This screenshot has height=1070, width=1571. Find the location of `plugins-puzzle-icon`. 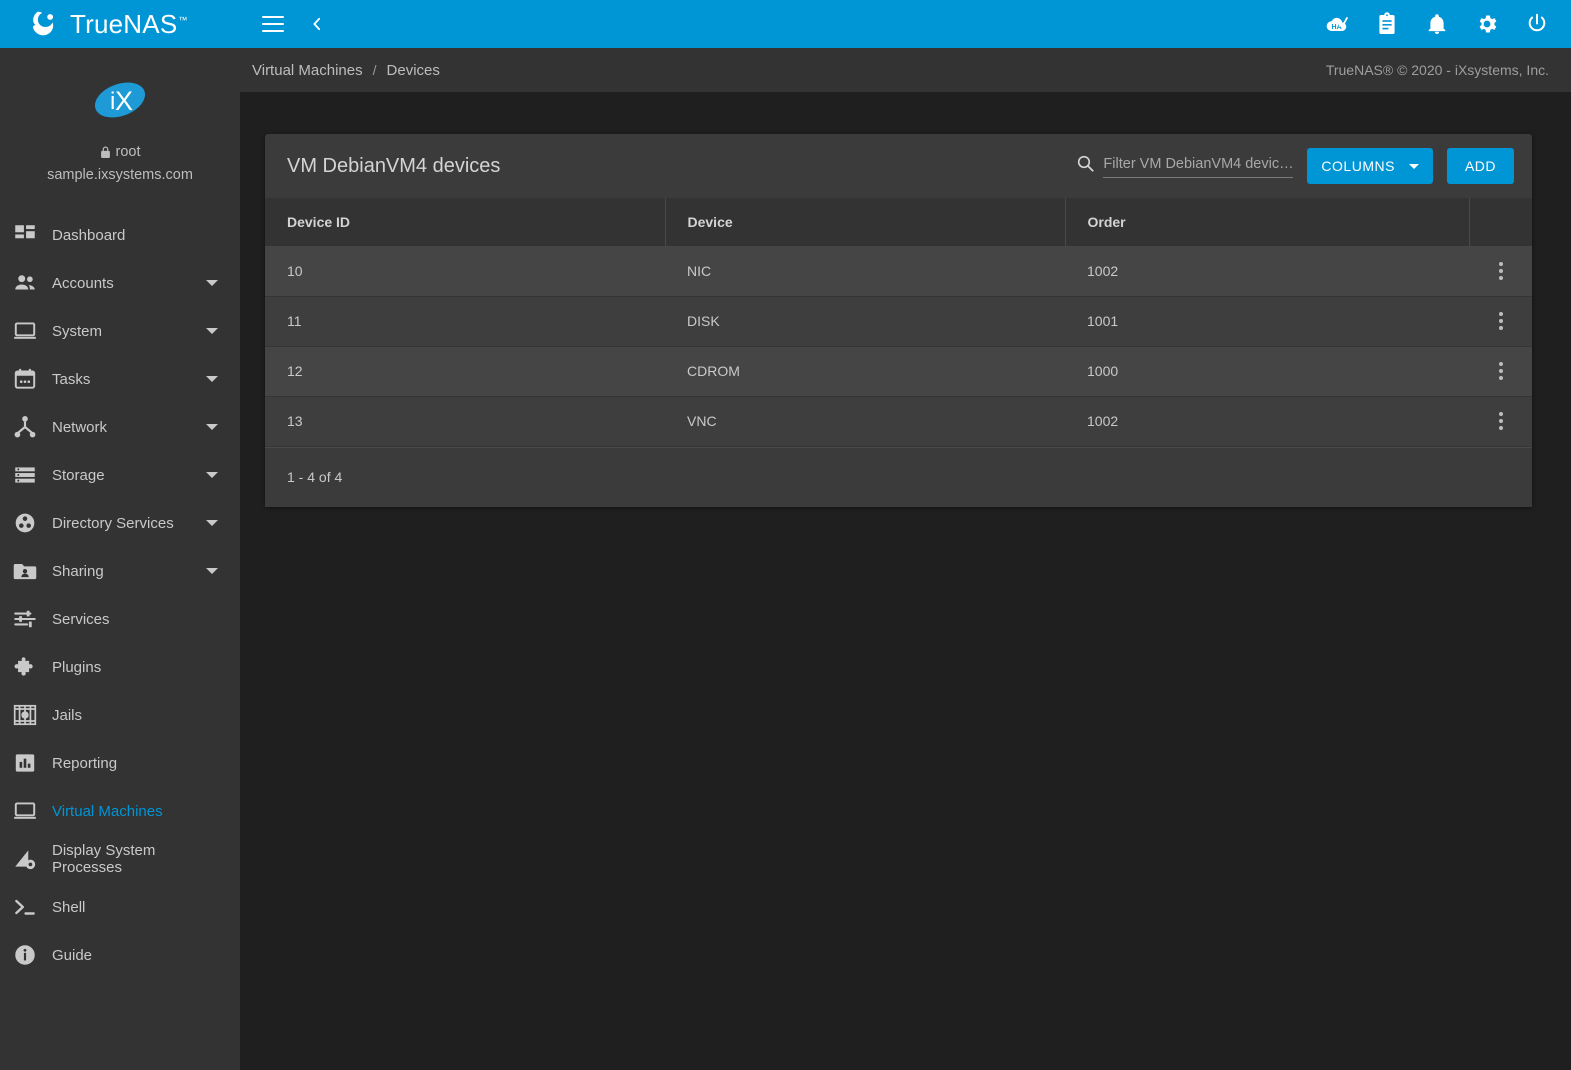

plugins-puzzle-icon is located at coordinates (23, 666).